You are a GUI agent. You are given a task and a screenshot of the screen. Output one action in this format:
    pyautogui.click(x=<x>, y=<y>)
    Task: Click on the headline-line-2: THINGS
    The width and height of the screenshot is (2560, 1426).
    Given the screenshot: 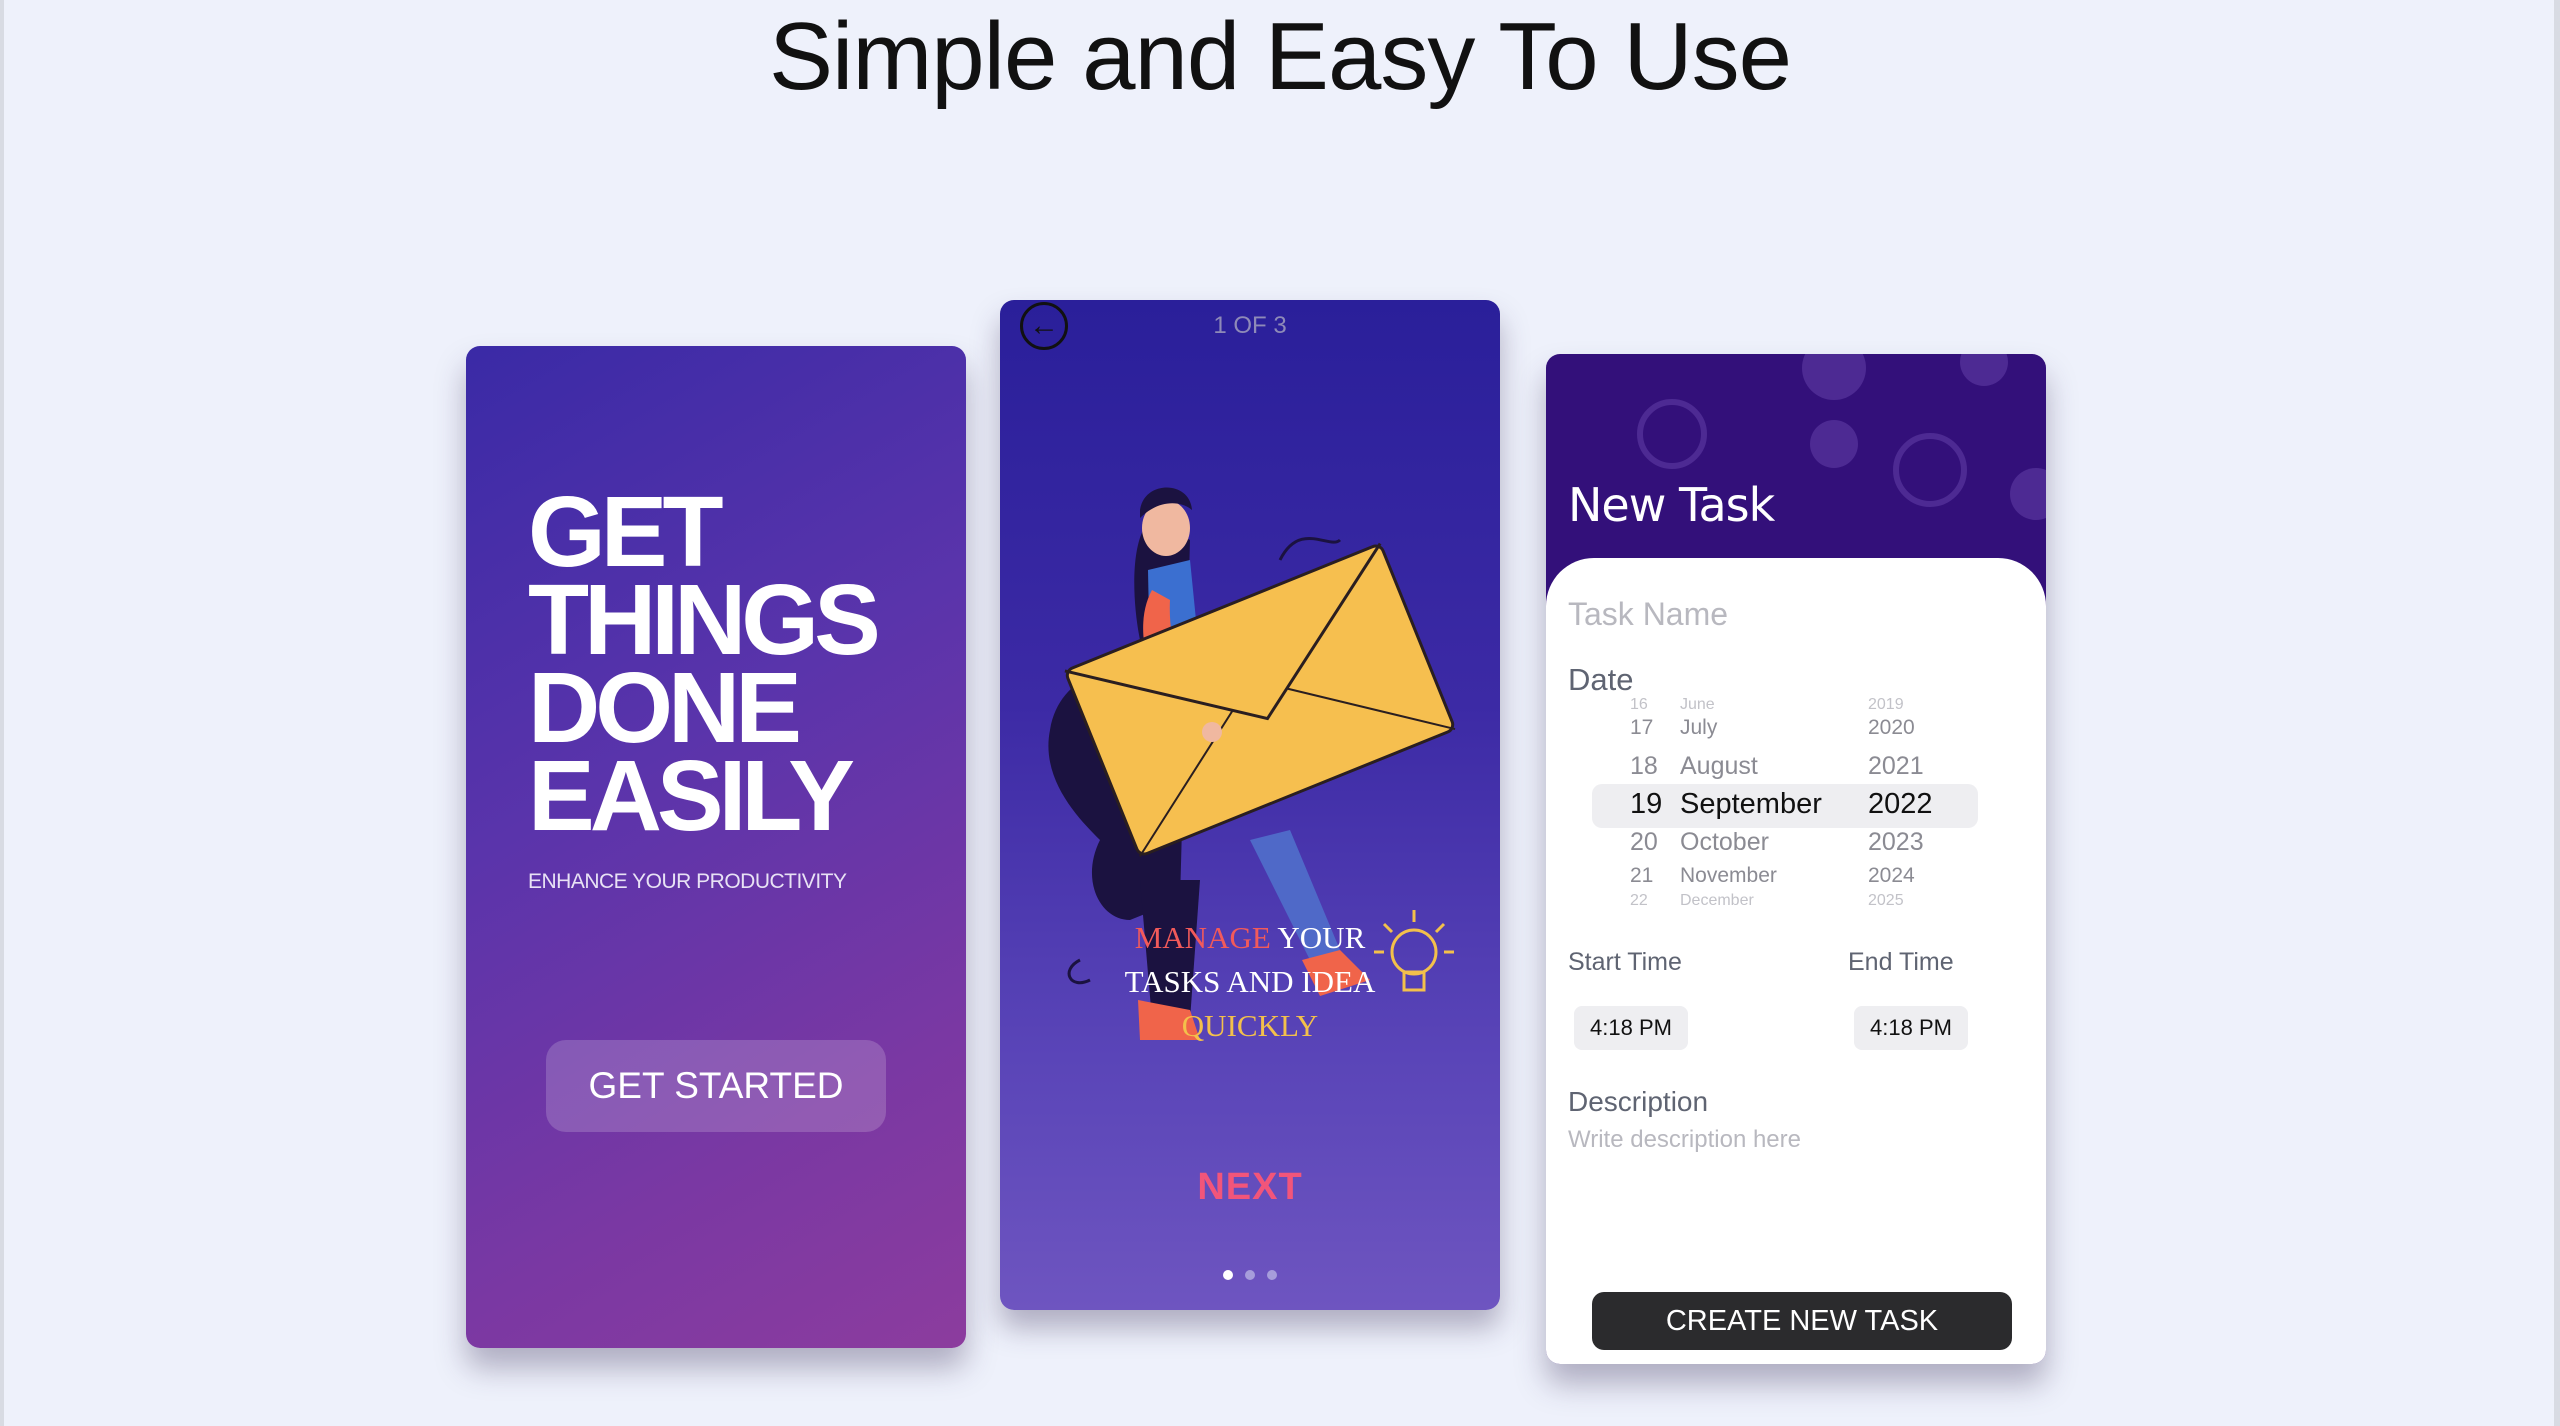 What is the action you would take?
    pyautogui.click(x=704, y=620)
    